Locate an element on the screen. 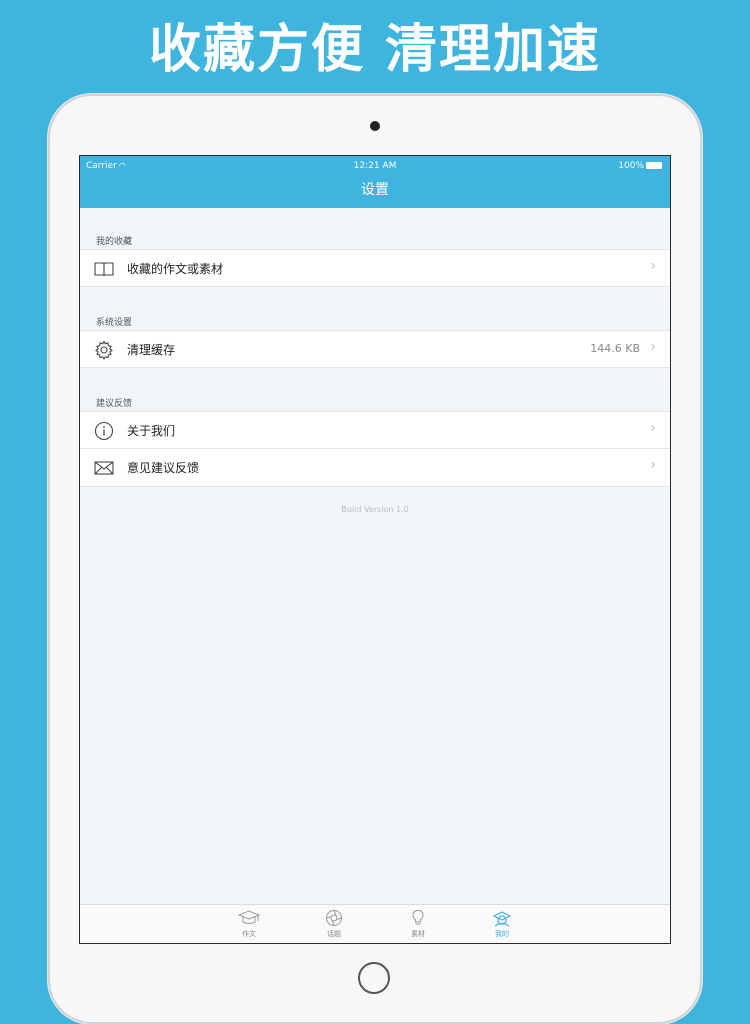  navigation-bar: Carrier ◠ 12:21 AM 100% 设置 is located at coordinates (375, 182).